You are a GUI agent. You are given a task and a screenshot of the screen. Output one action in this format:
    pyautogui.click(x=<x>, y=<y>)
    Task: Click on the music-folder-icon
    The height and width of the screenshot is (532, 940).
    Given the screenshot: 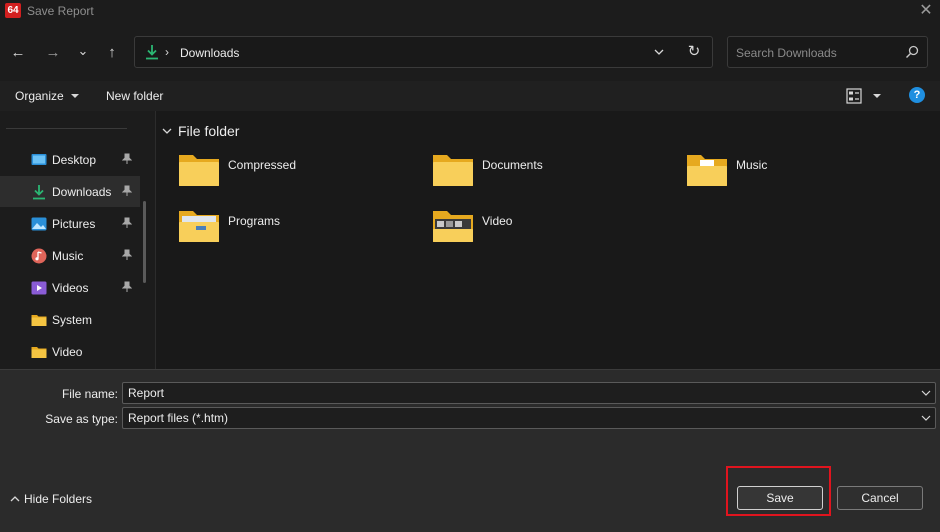 What is the action you would take?
    pyautogui.click(x=707, y=170)
    